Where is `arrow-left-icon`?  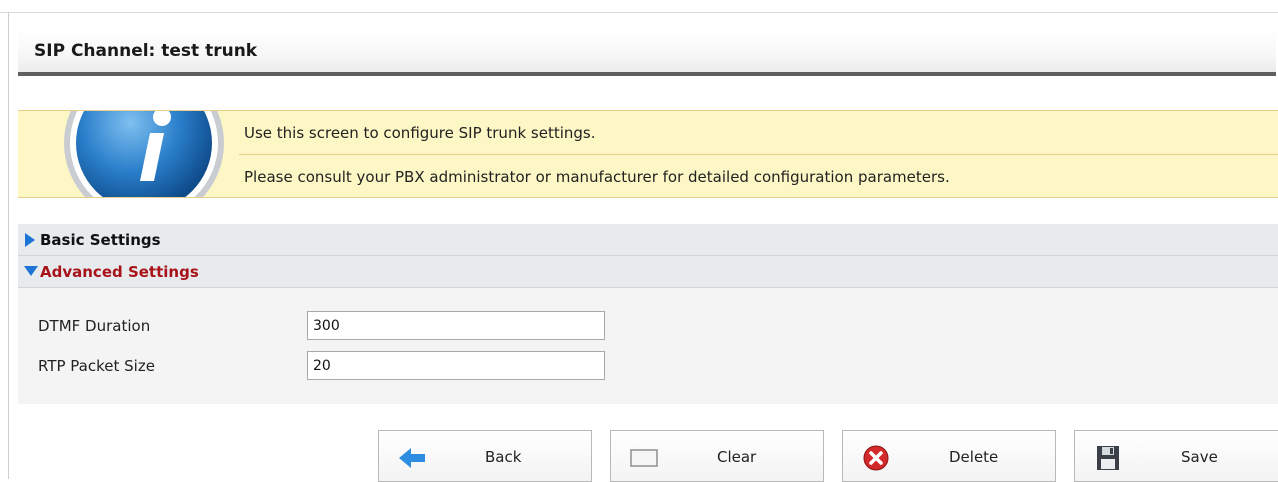 arrow-left-icon is located at coordinates (412, 458).